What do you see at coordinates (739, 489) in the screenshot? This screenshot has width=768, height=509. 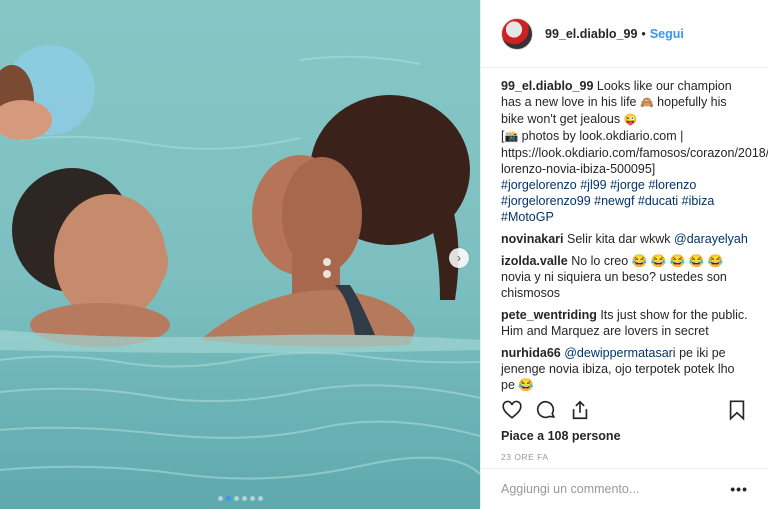 I see `more-options-icon: •••` at bounding box center [739, 489].